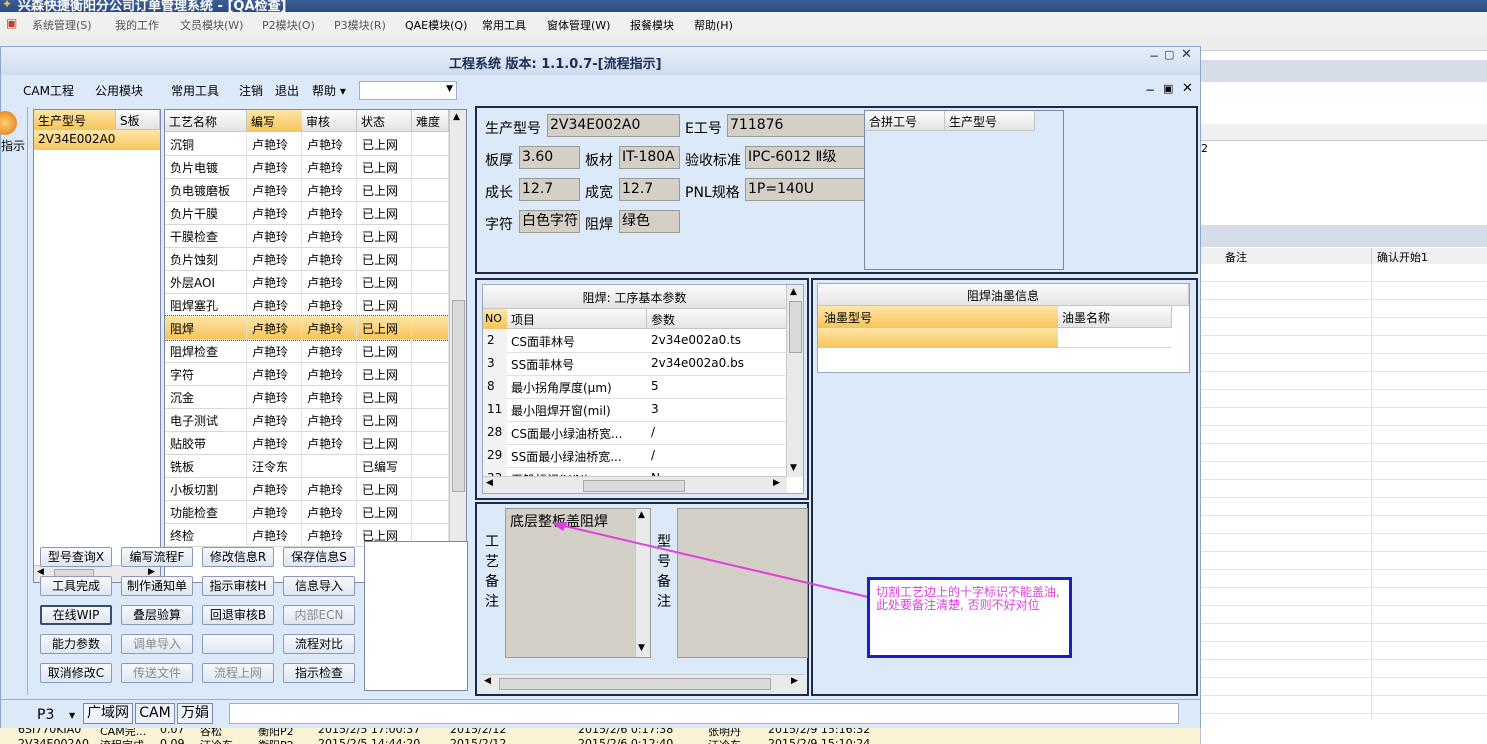 The width and height of the screenshot is (1487, 744). What do you see at coordinates (968, 598) in the screenshot?
I see `annotation-text: 切割工艺边上的十字标识不能盖油, 此处要备注清楚, 否则不好对位` at bounding box center [968, 598].